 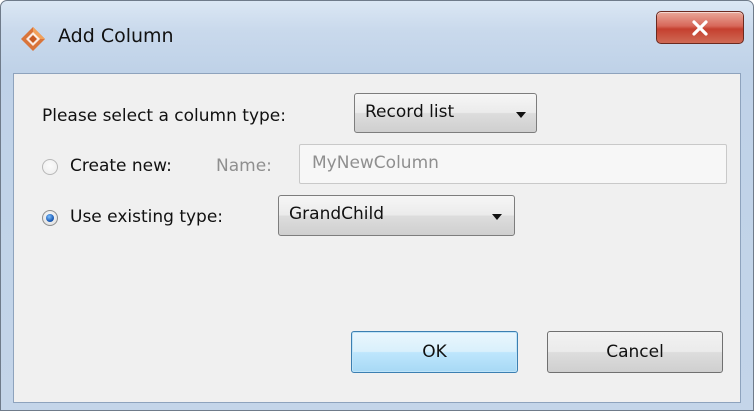 I want to click on name-input-value: MyNewColumn, so click(x=375, y=163).